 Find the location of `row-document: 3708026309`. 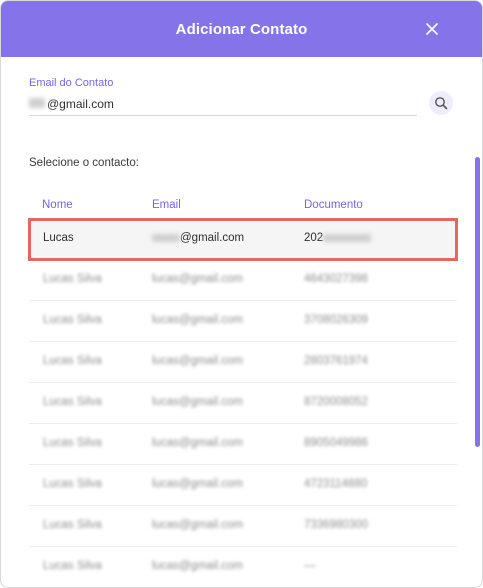

row-document: 3708026309 is located at coordinates (336, 320).